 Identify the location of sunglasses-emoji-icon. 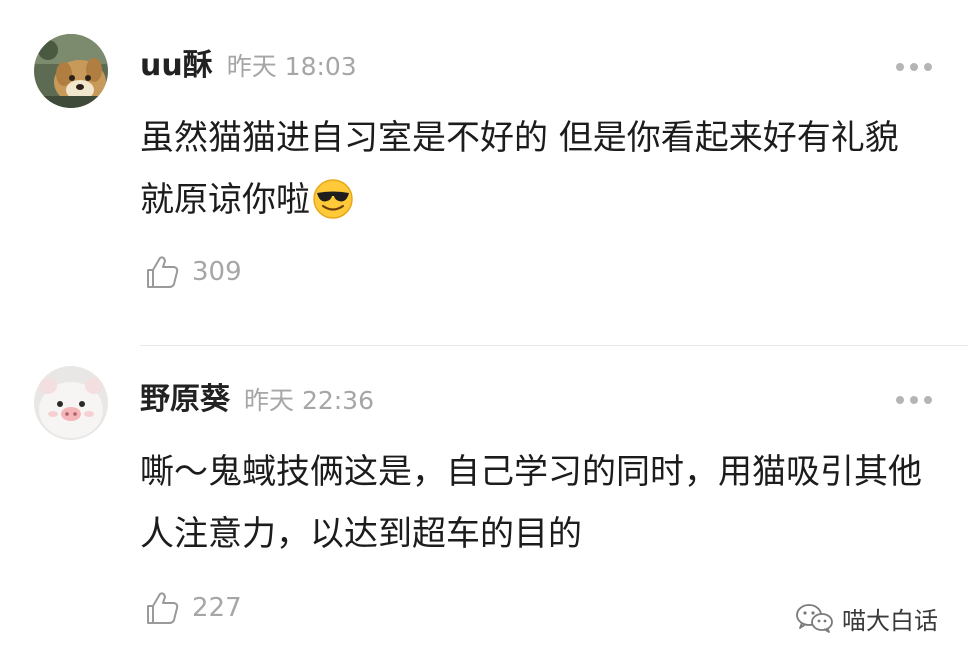
(333, 198).